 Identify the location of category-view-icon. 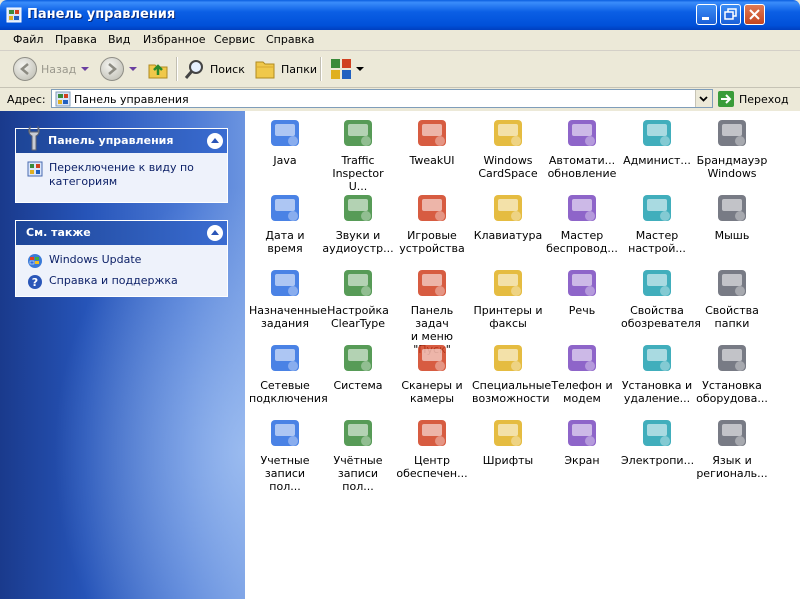
(35, 169).